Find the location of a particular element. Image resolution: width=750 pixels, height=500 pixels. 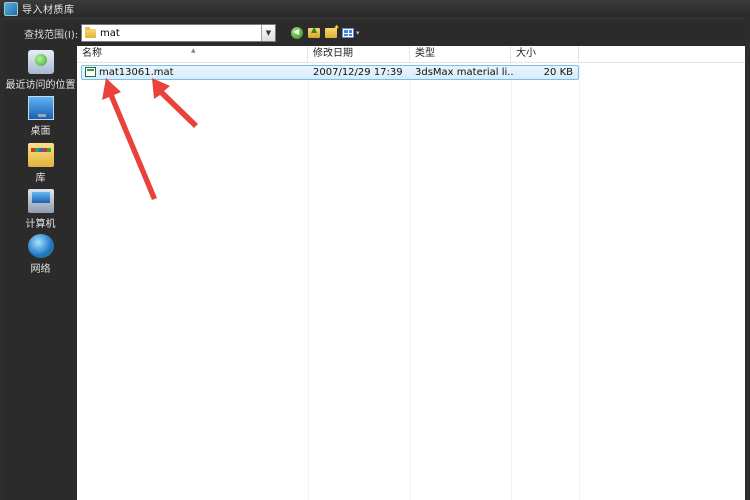

look-in-combobox: mat ▼ is located at coordinates (178, 33).